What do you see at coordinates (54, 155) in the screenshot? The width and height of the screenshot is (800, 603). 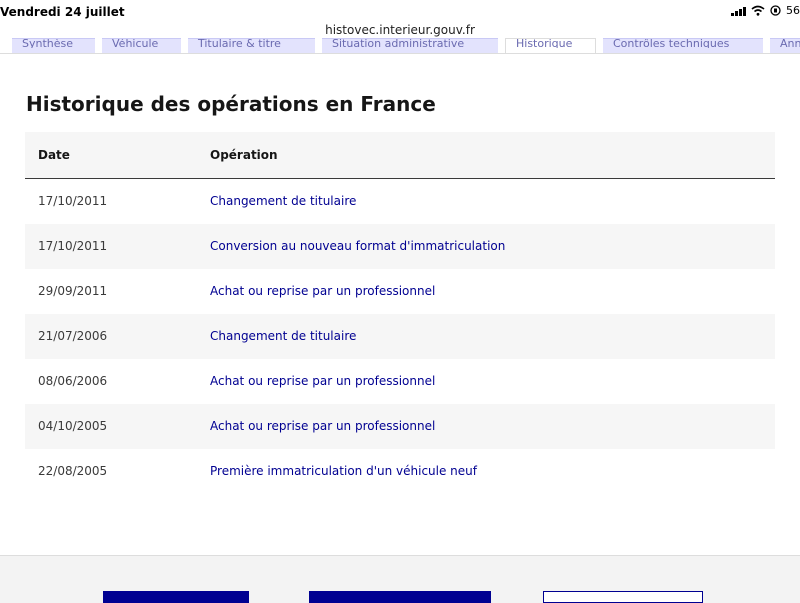 I see `column-header-date: Date` at bounding box center [54, 155].